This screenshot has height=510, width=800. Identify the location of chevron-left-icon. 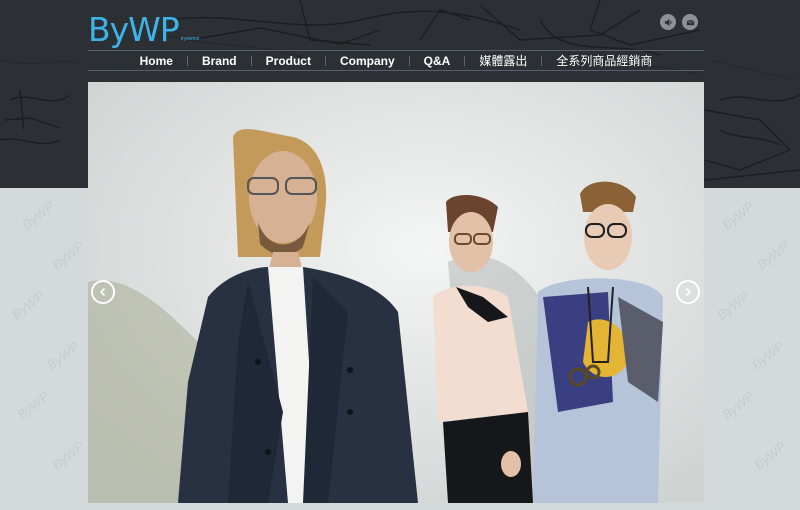
(102, 292).